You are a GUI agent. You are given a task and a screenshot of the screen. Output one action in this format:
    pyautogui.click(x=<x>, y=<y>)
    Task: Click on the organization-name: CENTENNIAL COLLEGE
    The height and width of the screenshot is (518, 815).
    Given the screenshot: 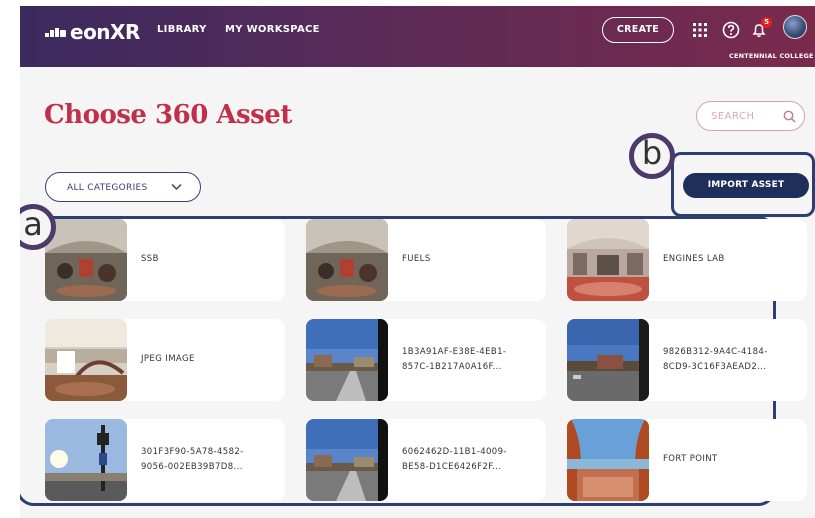 What is the action you would take?
    pyautogui.click(x=771, y=56)
    